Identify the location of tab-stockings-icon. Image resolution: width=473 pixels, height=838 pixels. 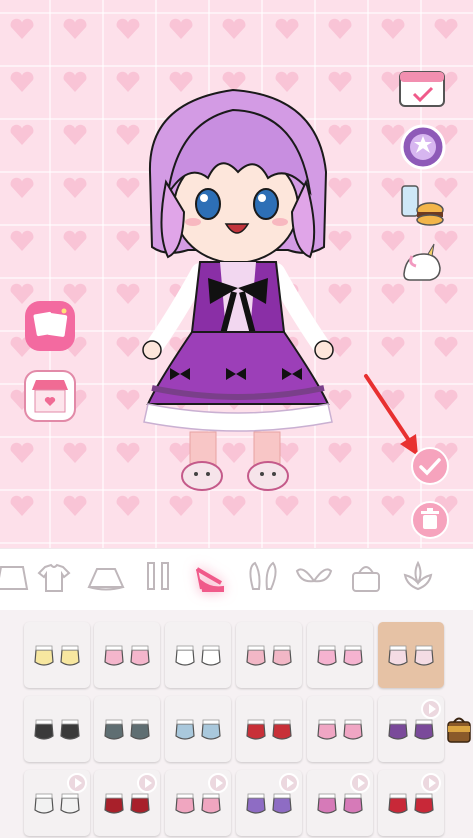
(158, 577).